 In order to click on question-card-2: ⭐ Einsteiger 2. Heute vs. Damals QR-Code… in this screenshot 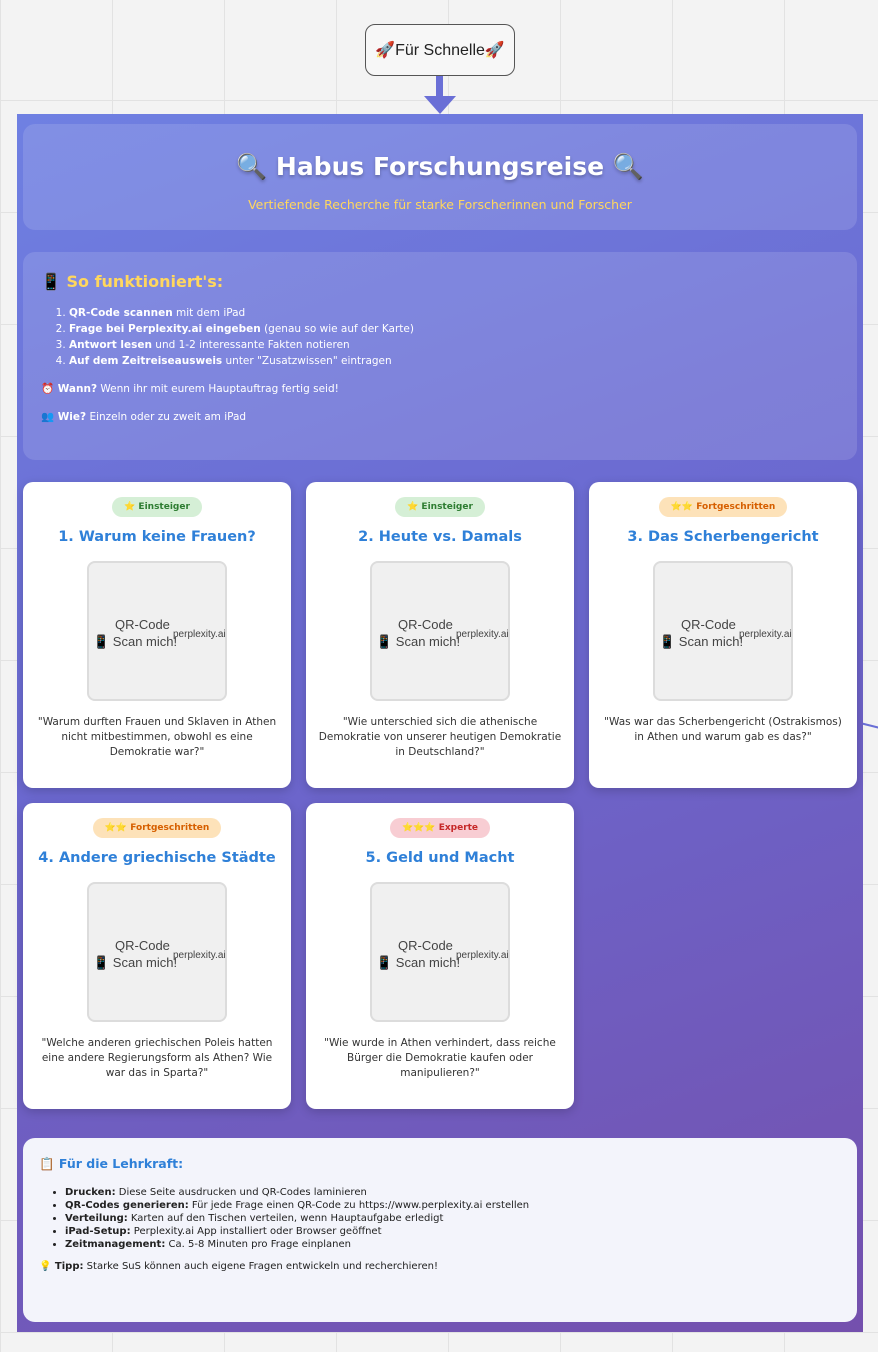, I will do `click(440, 635)`.